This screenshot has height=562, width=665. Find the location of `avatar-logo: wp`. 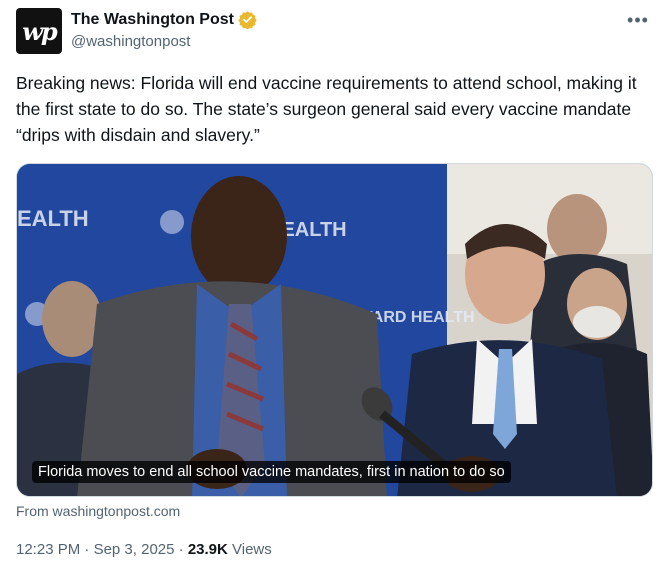

avatar-logo: wp is located at coordinates (39, 31).